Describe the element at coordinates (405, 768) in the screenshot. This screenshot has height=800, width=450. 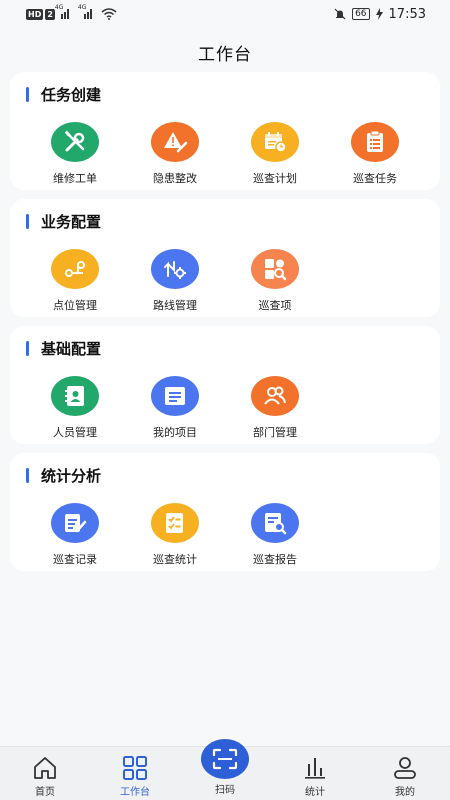
I see `user-icon` at that location.